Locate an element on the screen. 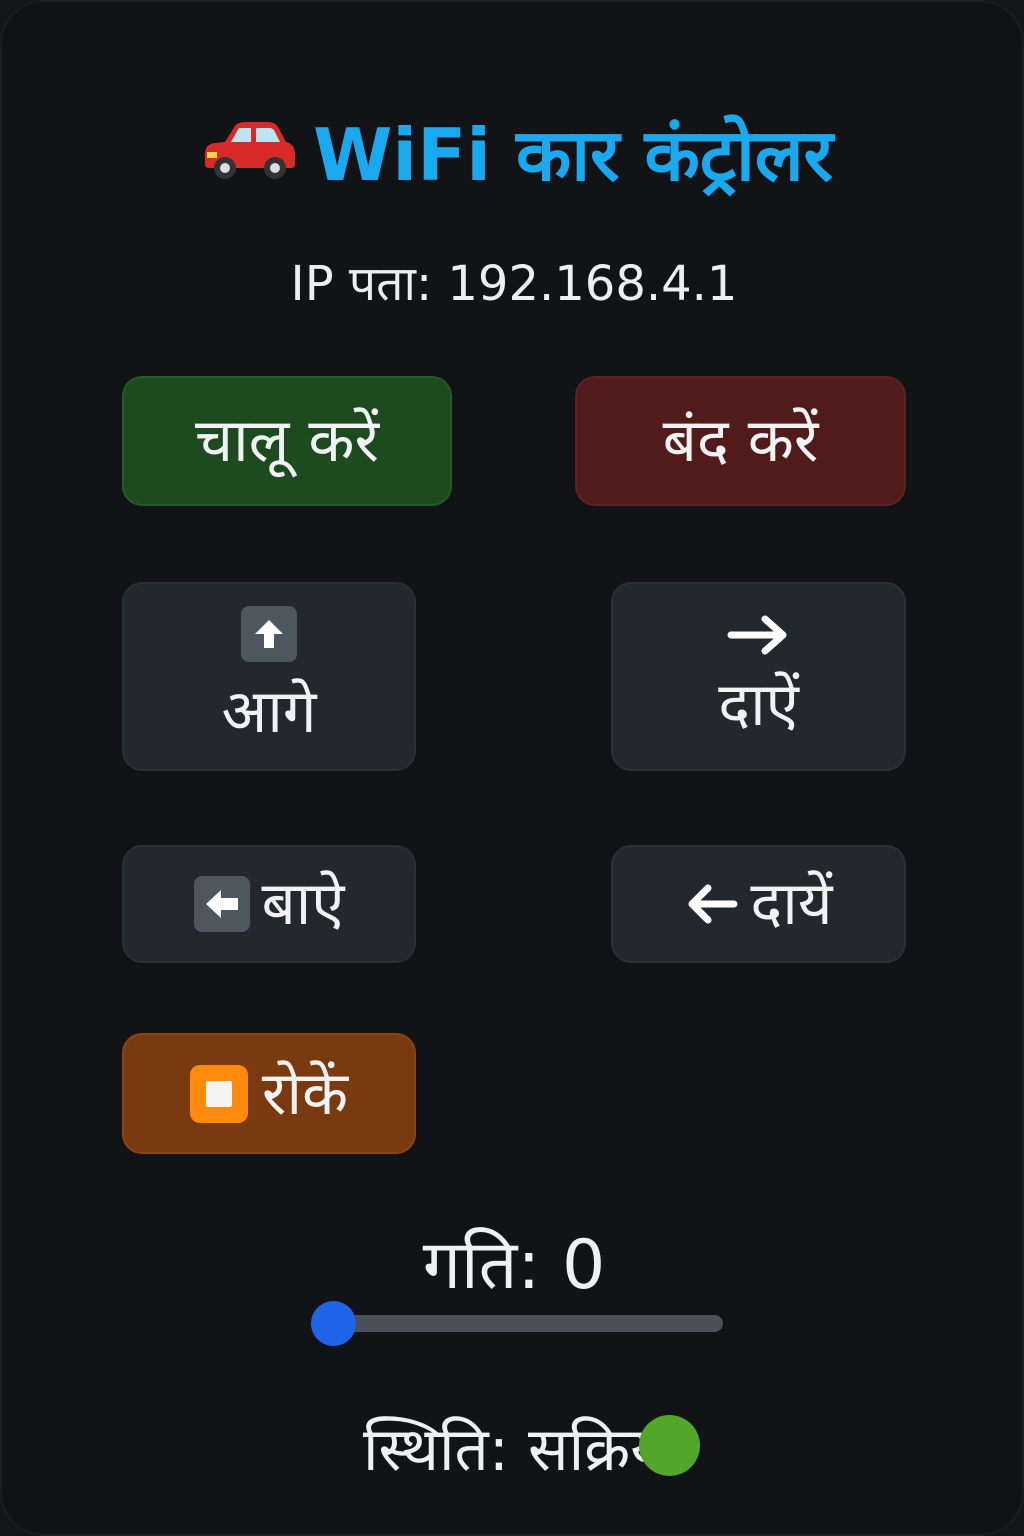 This screenshot has width=1024, height=1536. status-text: स्थिति: सक्रिय is located at coordinates (514, 1450).